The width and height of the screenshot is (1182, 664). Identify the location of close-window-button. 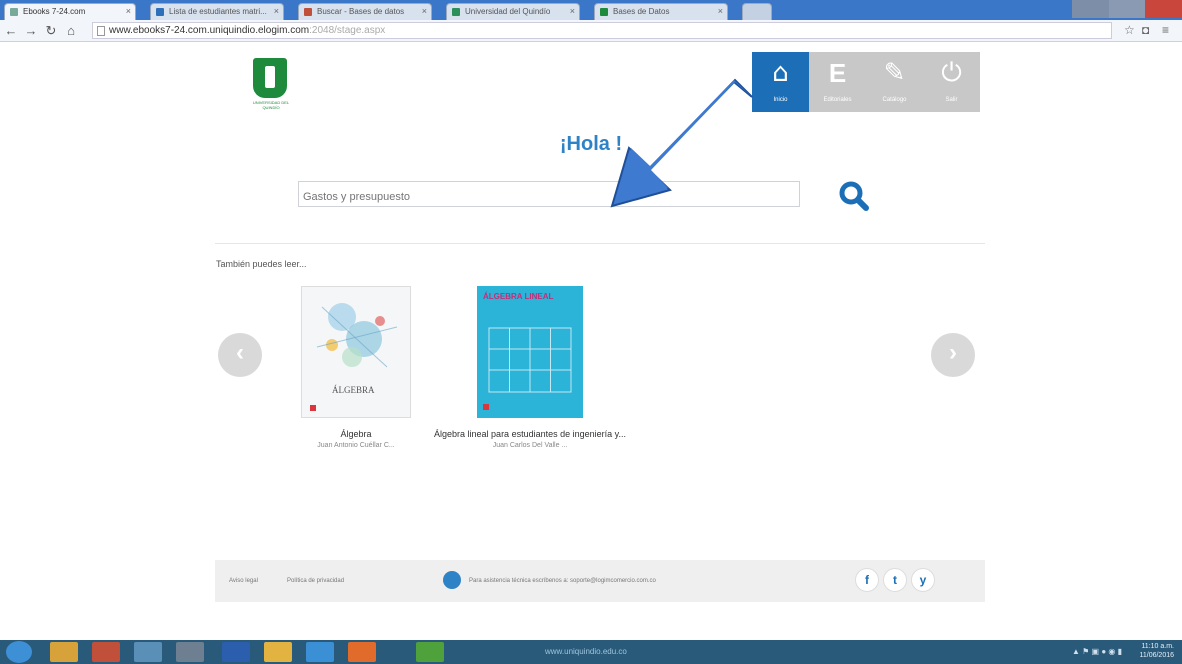
(1163, 9).